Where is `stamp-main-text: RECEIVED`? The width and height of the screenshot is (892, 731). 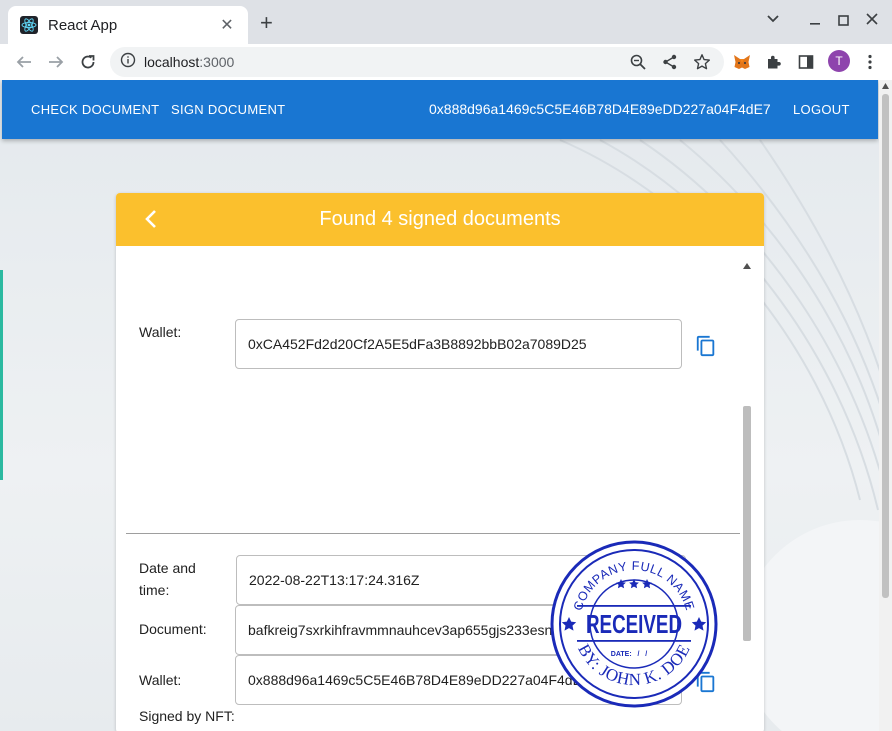 stamp-main-text: RECEIVED is located at coordinates (634, 624).